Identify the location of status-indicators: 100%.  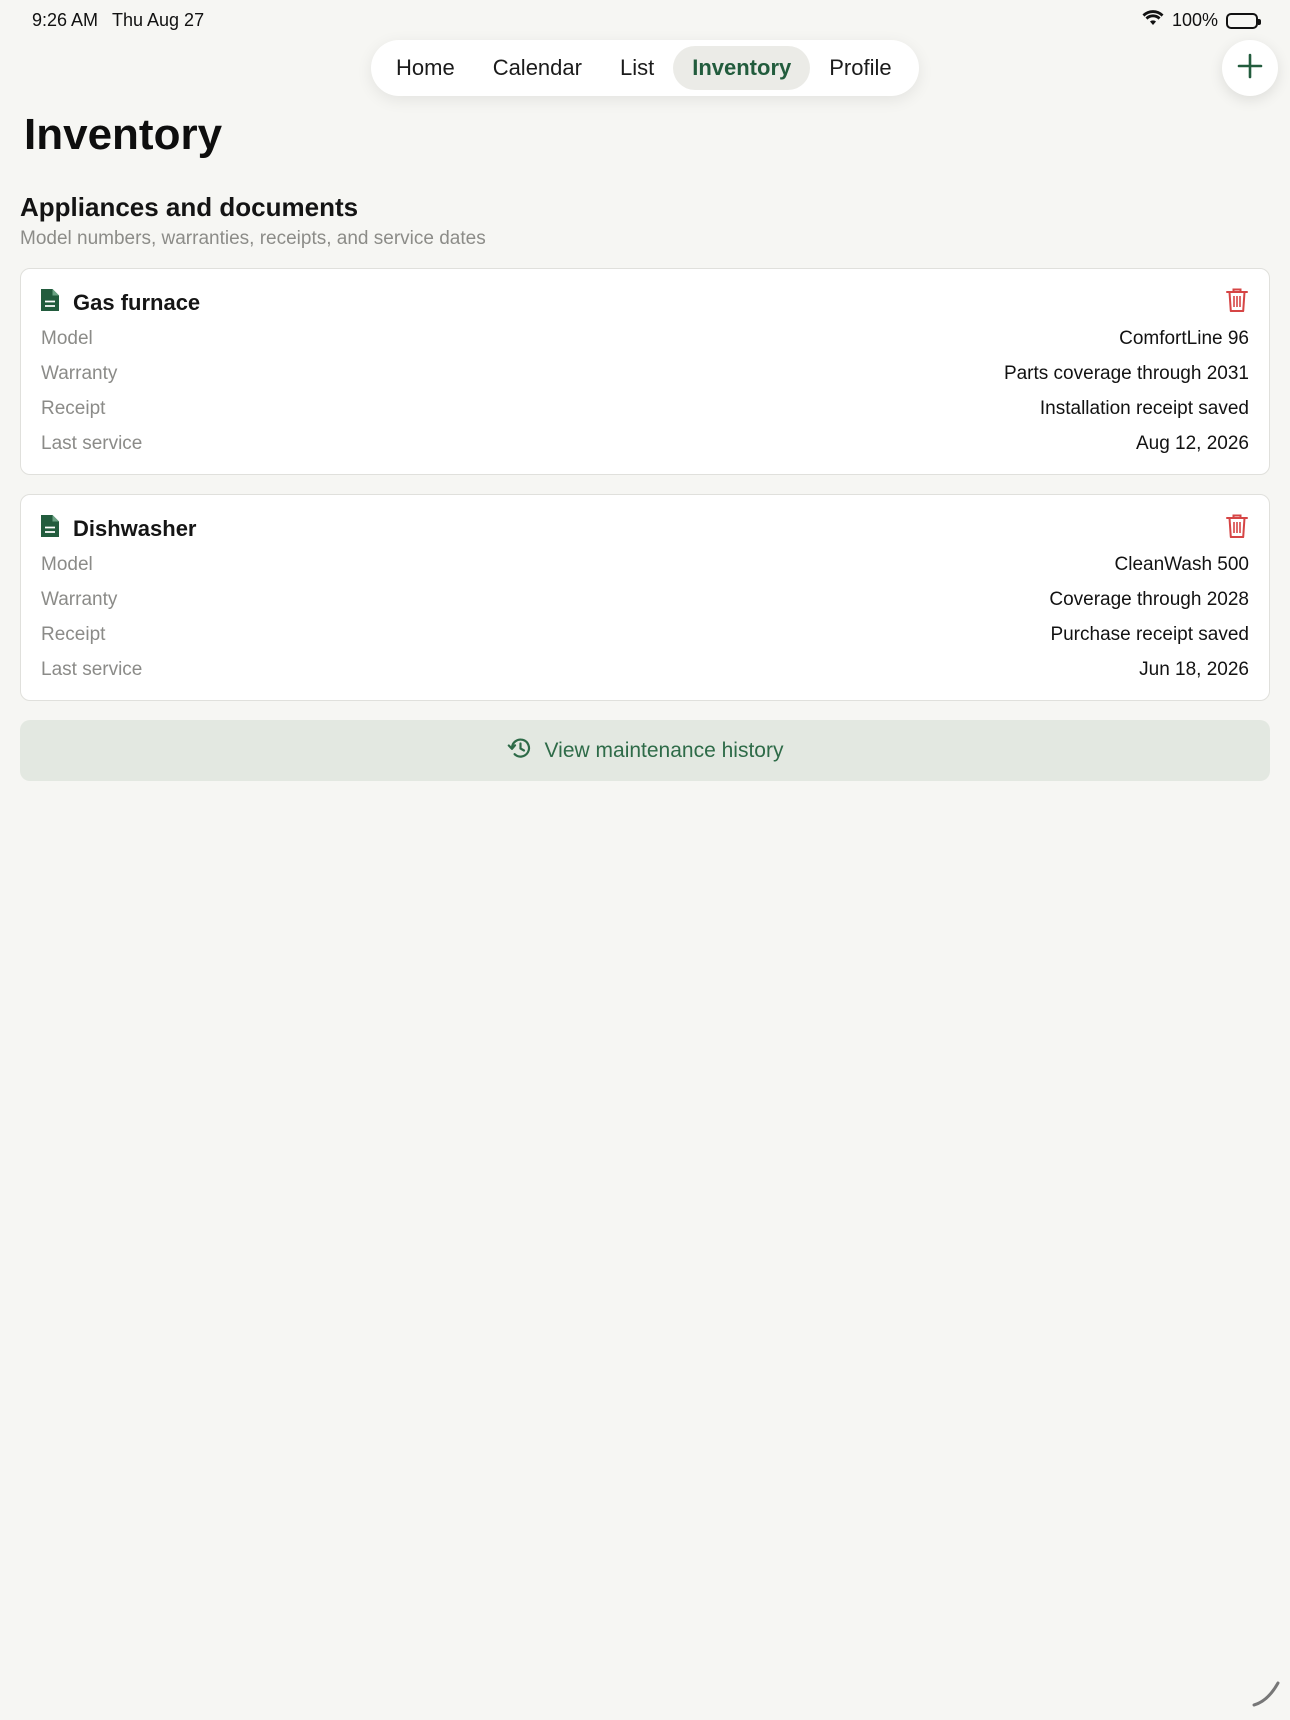
(1201, 20).